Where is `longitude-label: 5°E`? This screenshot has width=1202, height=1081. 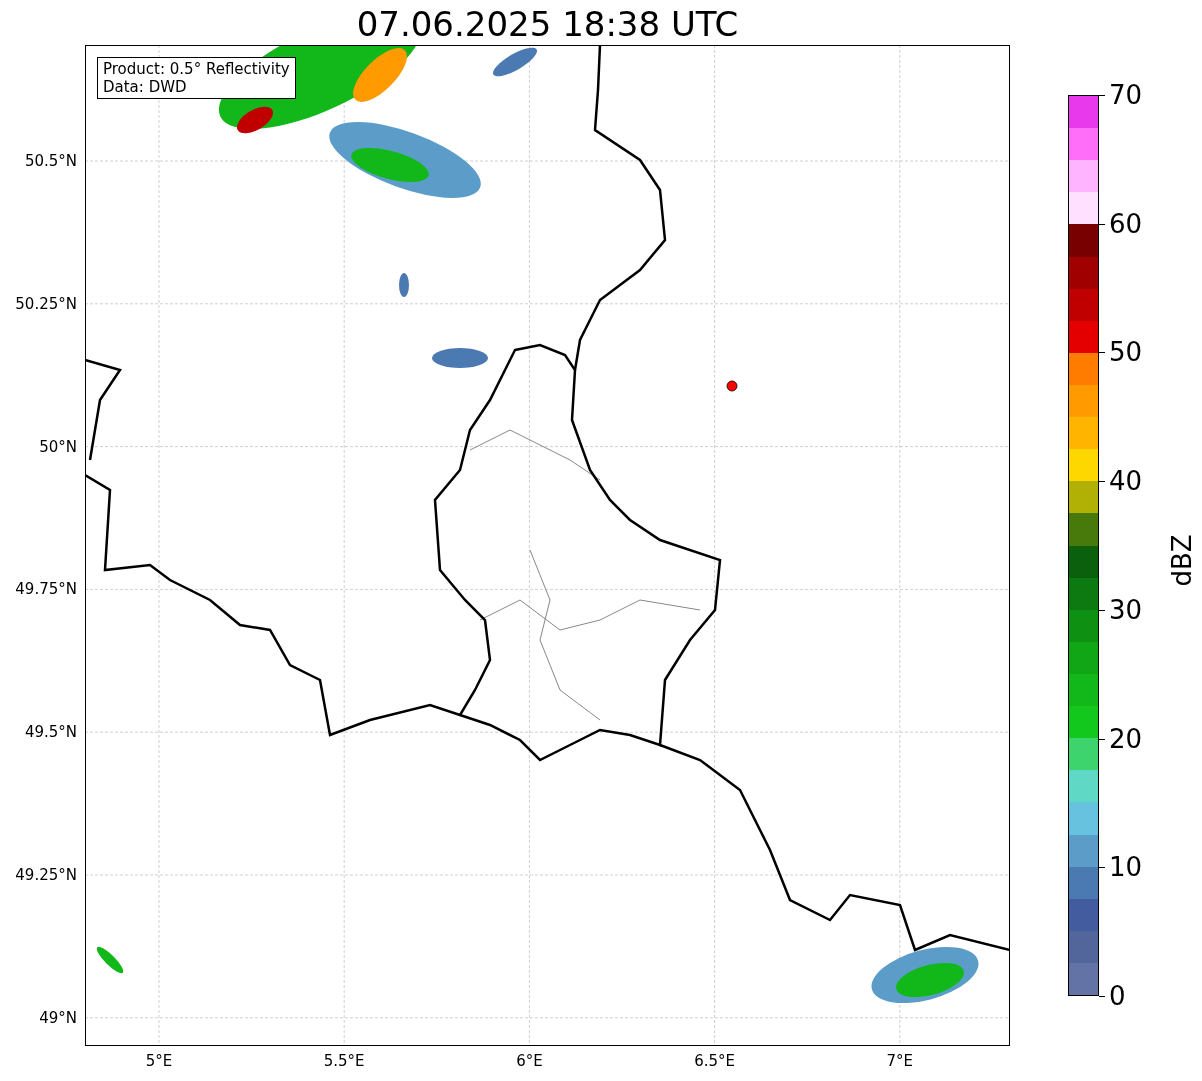 longitude-label: 5°E is located at coordinates (159, 1061).